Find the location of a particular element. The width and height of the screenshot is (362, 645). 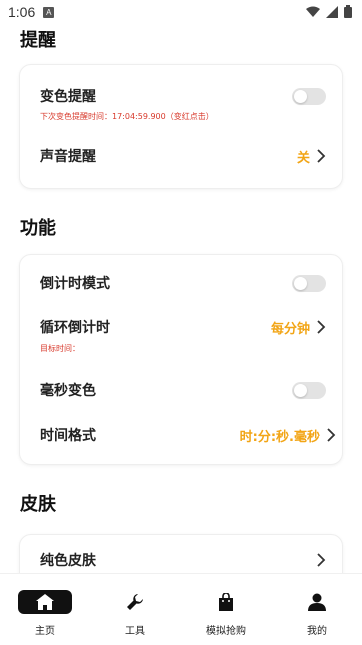

color-reminder-label: 变色提醒 is located at coordinates (68, 97).